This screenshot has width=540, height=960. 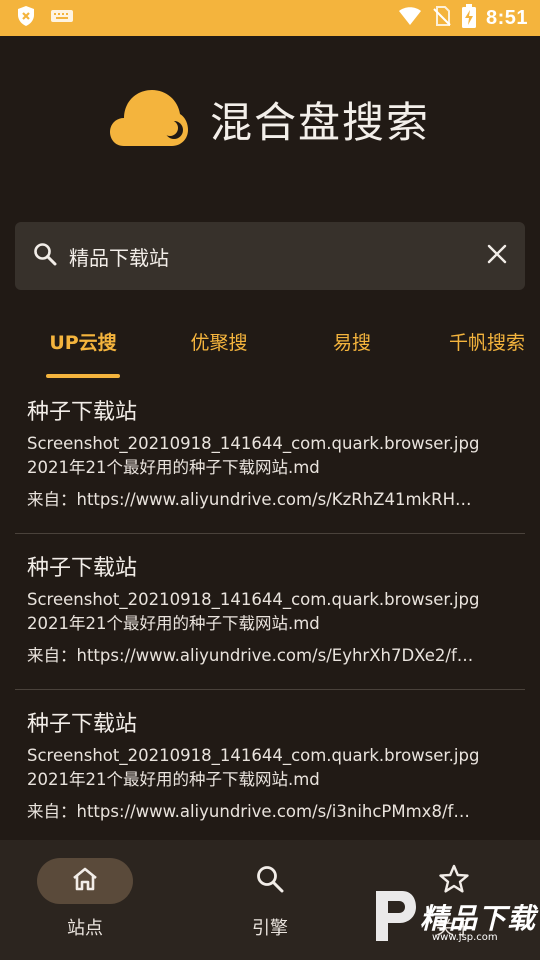 I want to click on tab-youjusou: 优聚搜, so click(x=219, y=350).